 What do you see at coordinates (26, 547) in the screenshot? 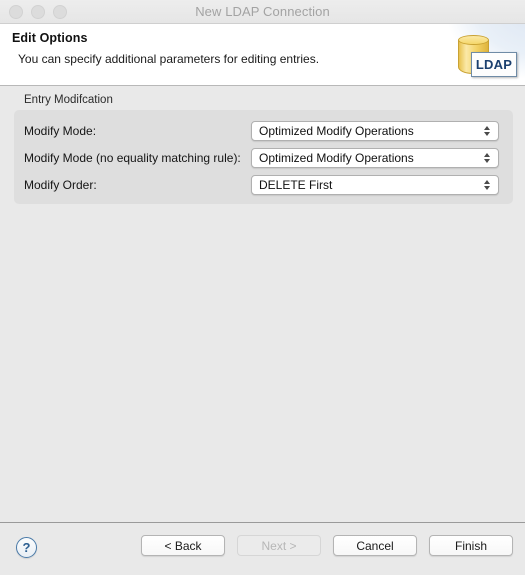
I see `help-icon: ?` at bounding box center [26, 547].